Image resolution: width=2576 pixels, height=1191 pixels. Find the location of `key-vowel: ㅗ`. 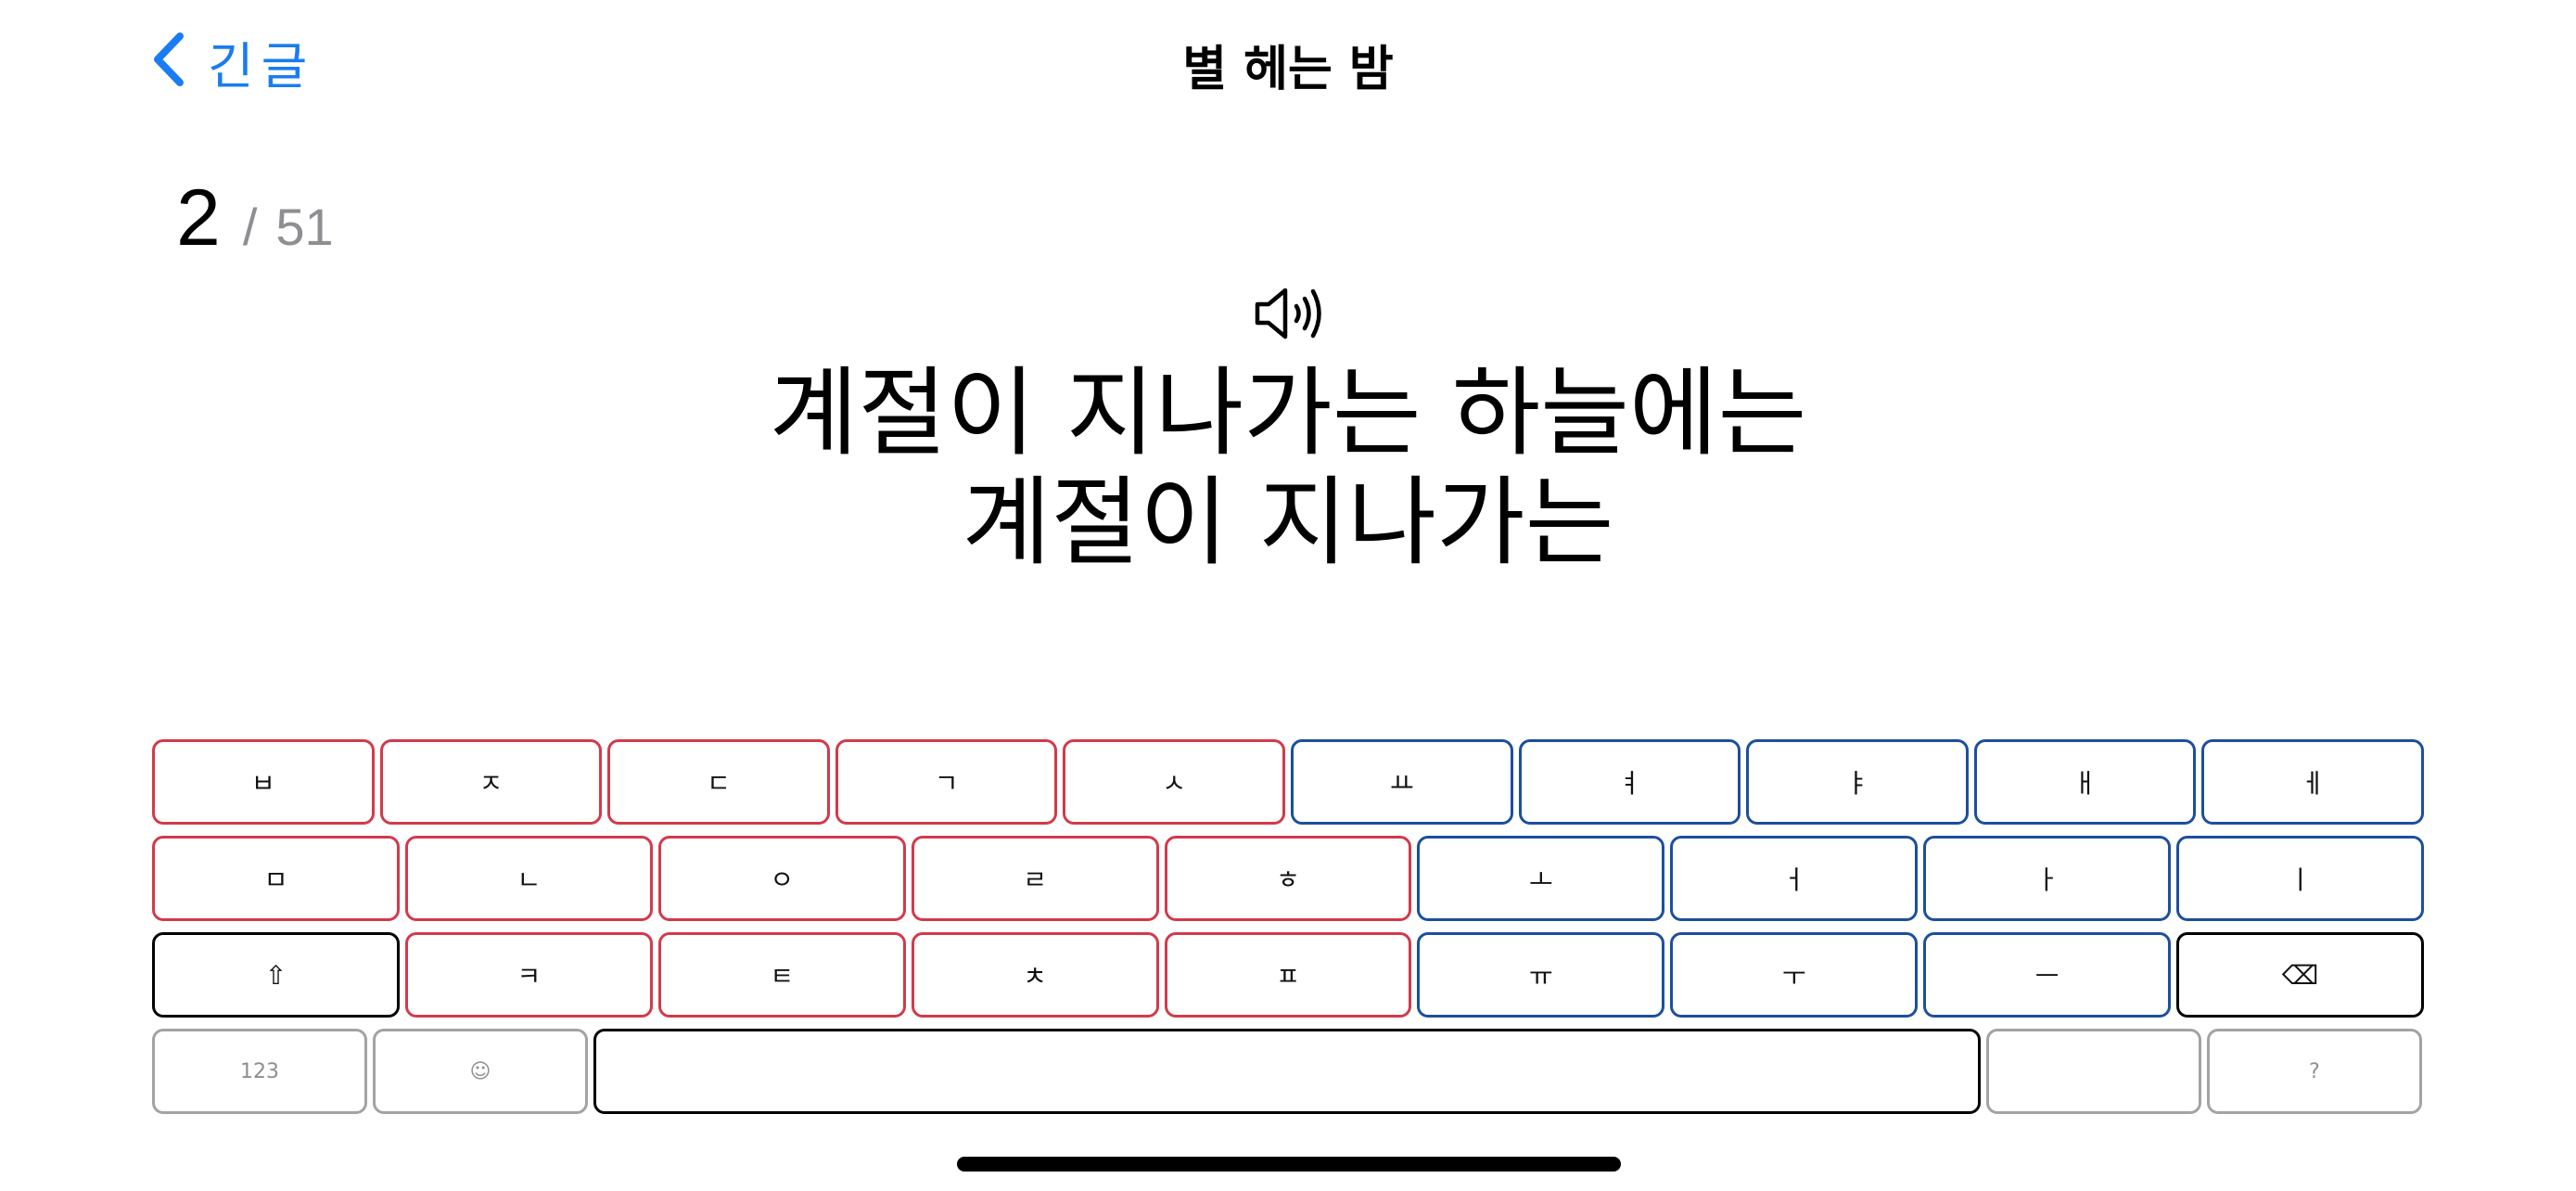

key-vowel: ㅗ is located at coordinates (1541, 879).